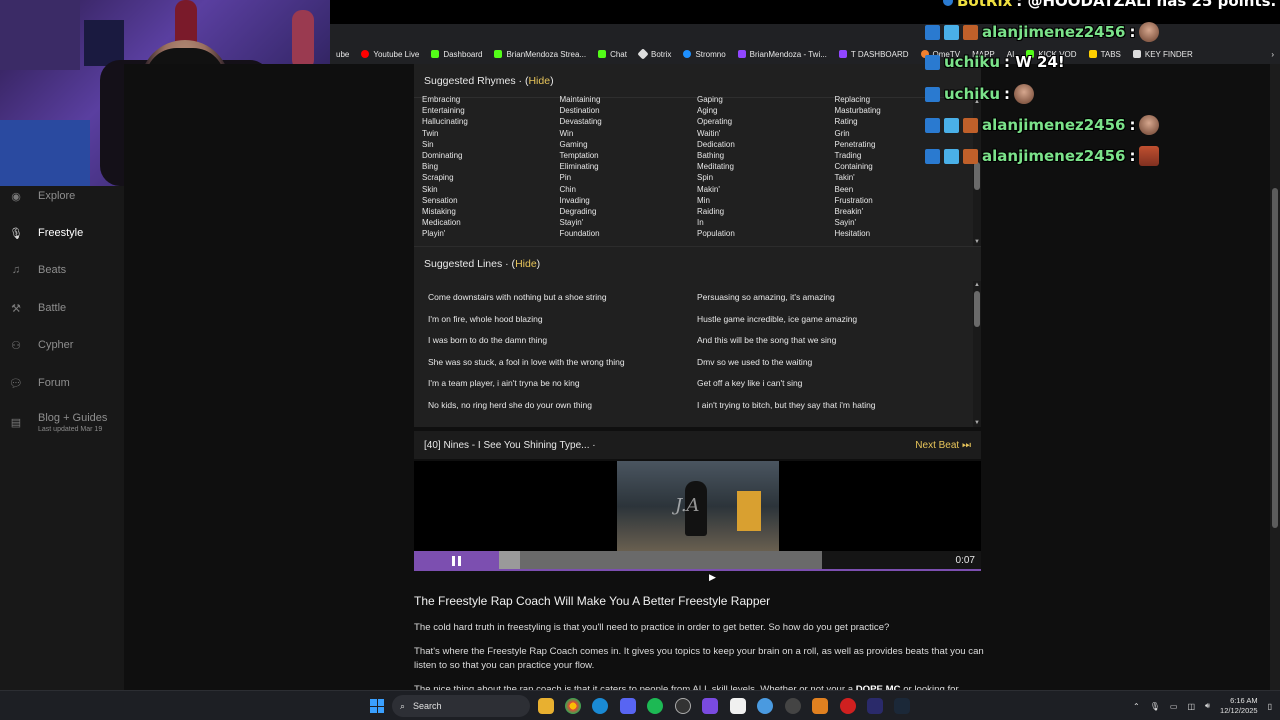  Describe the element at coordinates (874, 54) in the screenshot. I see `bookmark: T DASHBOARD` at that location.